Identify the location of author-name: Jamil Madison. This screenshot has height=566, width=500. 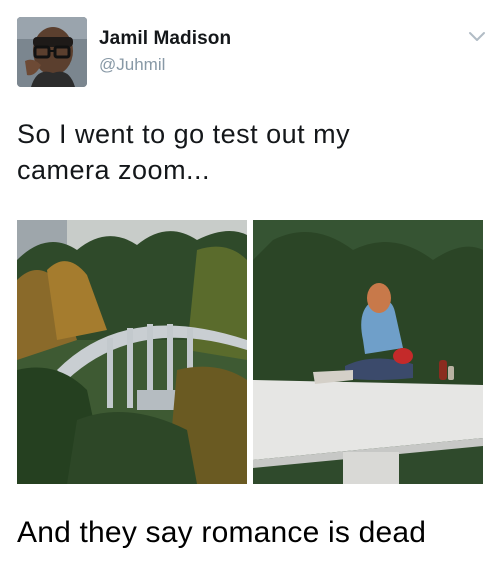
(165, 39).